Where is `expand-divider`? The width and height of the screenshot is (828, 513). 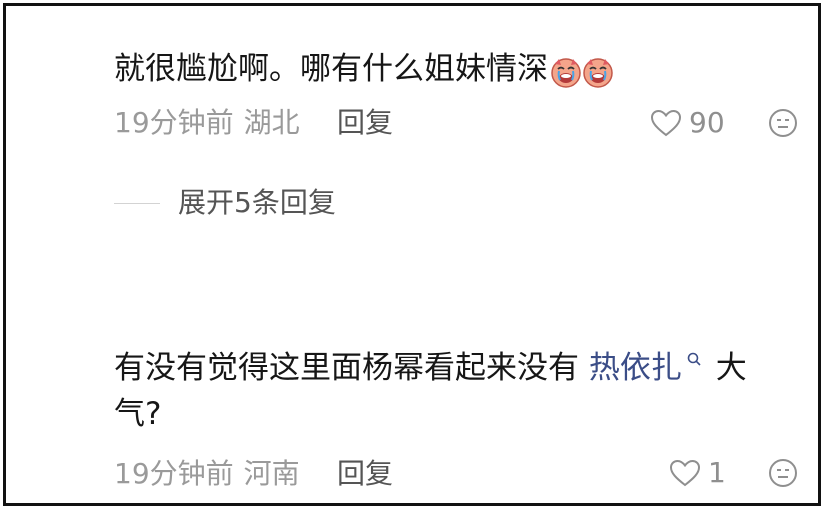 expand-divider is located at coordinates (137, 203).